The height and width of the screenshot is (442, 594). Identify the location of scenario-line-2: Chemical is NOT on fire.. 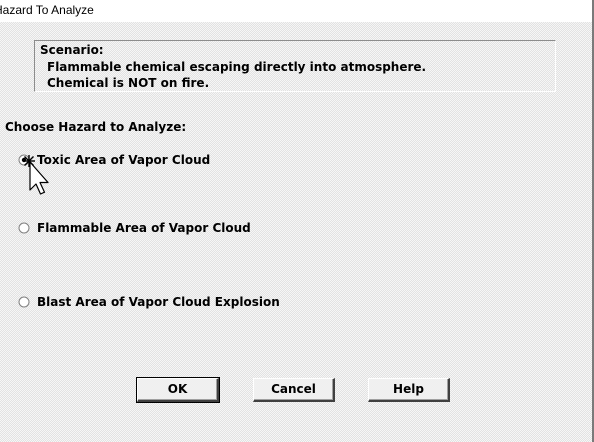
(128, 83).